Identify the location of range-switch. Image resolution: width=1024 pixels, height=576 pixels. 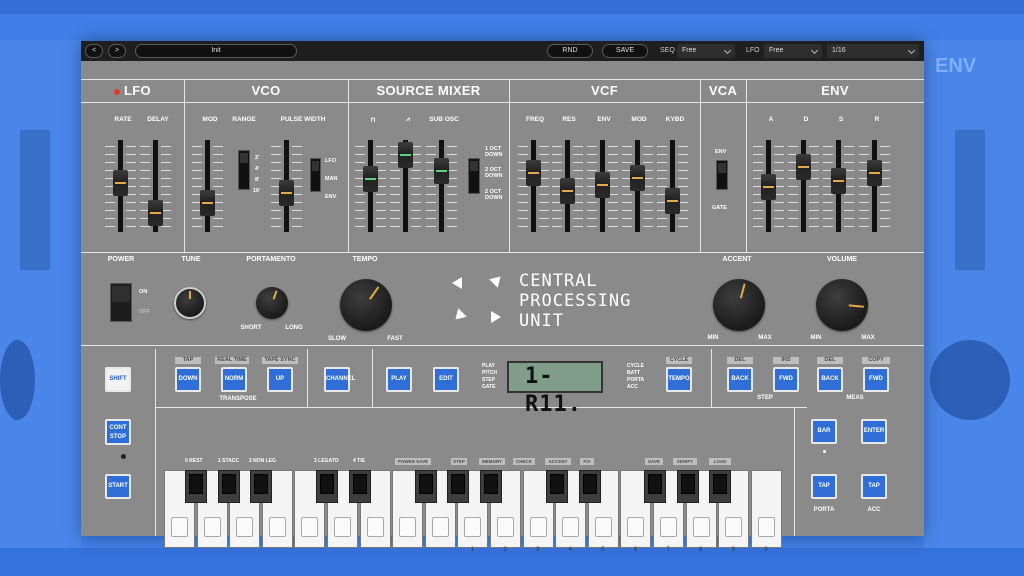
(244, 170).